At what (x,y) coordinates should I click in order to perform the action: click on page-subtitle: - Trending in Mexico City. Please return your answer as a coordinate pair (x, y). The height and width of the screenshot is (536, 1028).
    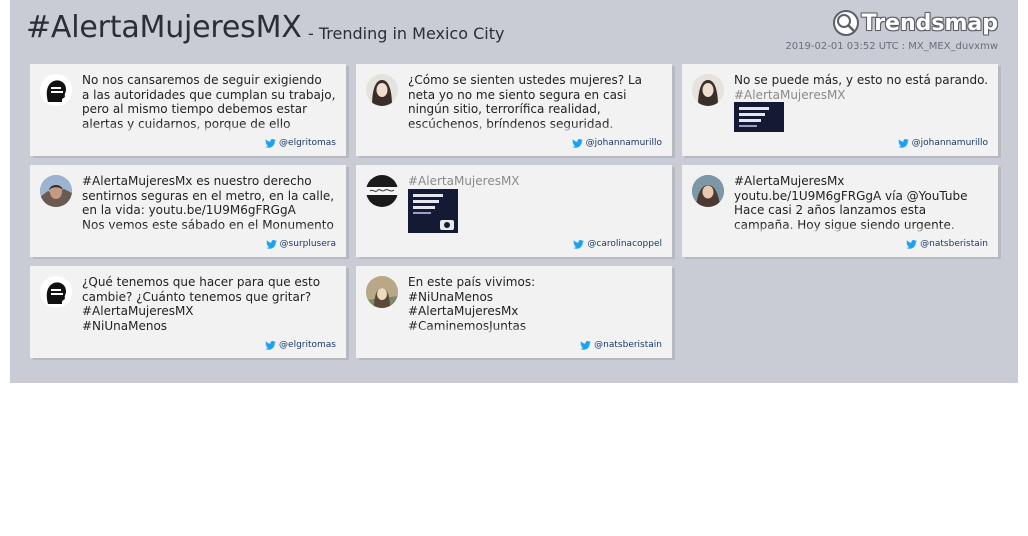
    Looking at the image, I should click on (406, 33).